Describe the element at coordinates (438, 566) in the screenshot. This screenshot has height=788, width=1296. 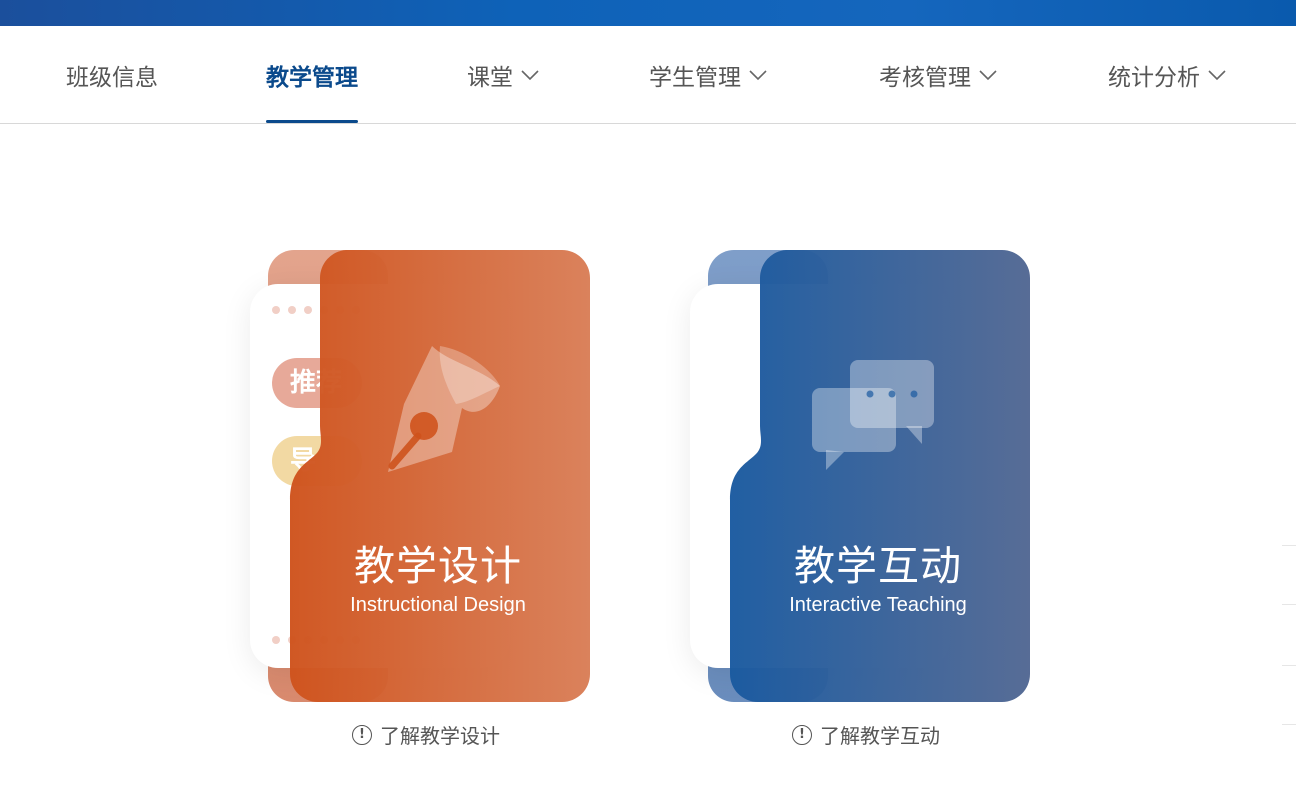
I see `card-title: 教学设计` at that location.